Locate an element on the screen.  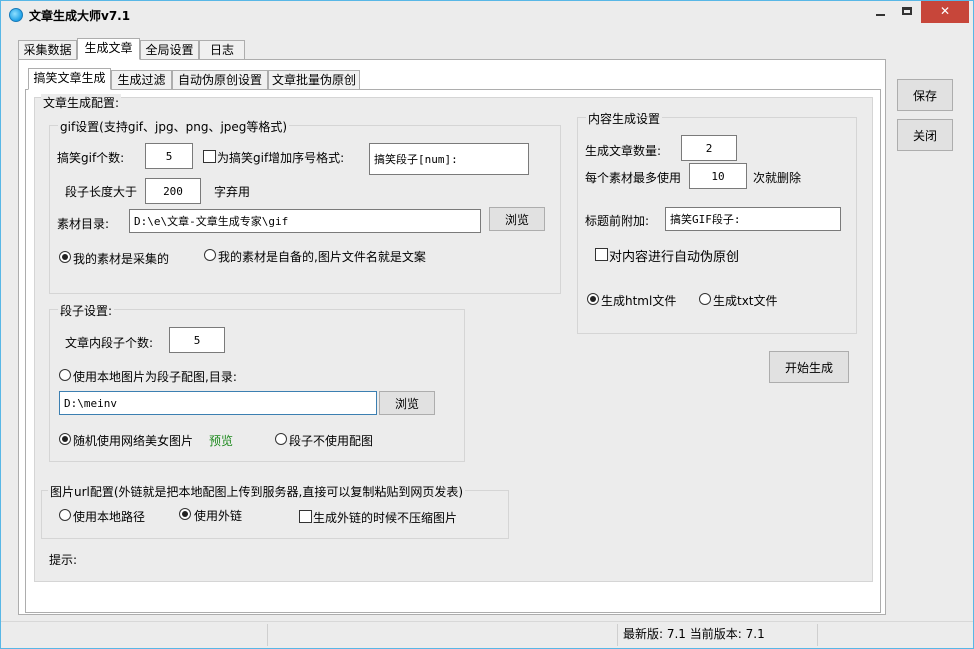
material-browse-button: 浏览 is located at coordinates (517, 219).